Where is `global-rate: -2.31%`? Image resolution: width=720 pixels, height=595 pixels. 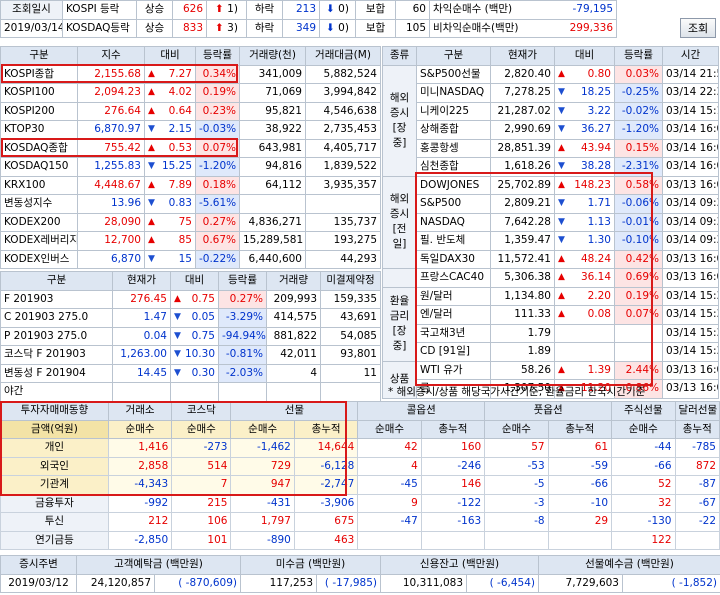 global-rate: -2.31% is located at coordinates (638, 167).